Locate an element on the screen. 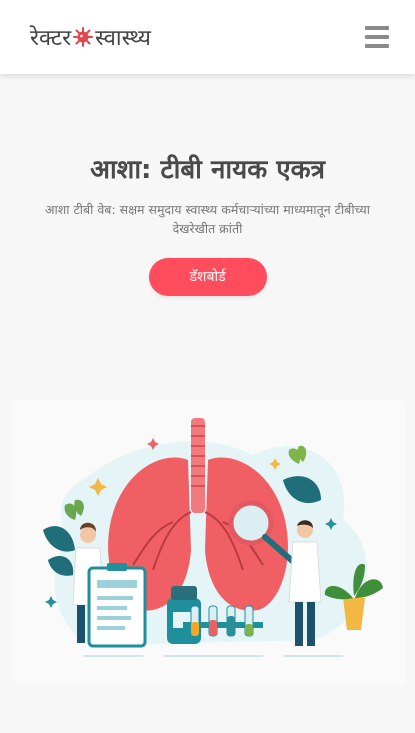 Image resolution: width=415 pixels, height=733 pixels. virus-icon is located at coordinates (83, 37).